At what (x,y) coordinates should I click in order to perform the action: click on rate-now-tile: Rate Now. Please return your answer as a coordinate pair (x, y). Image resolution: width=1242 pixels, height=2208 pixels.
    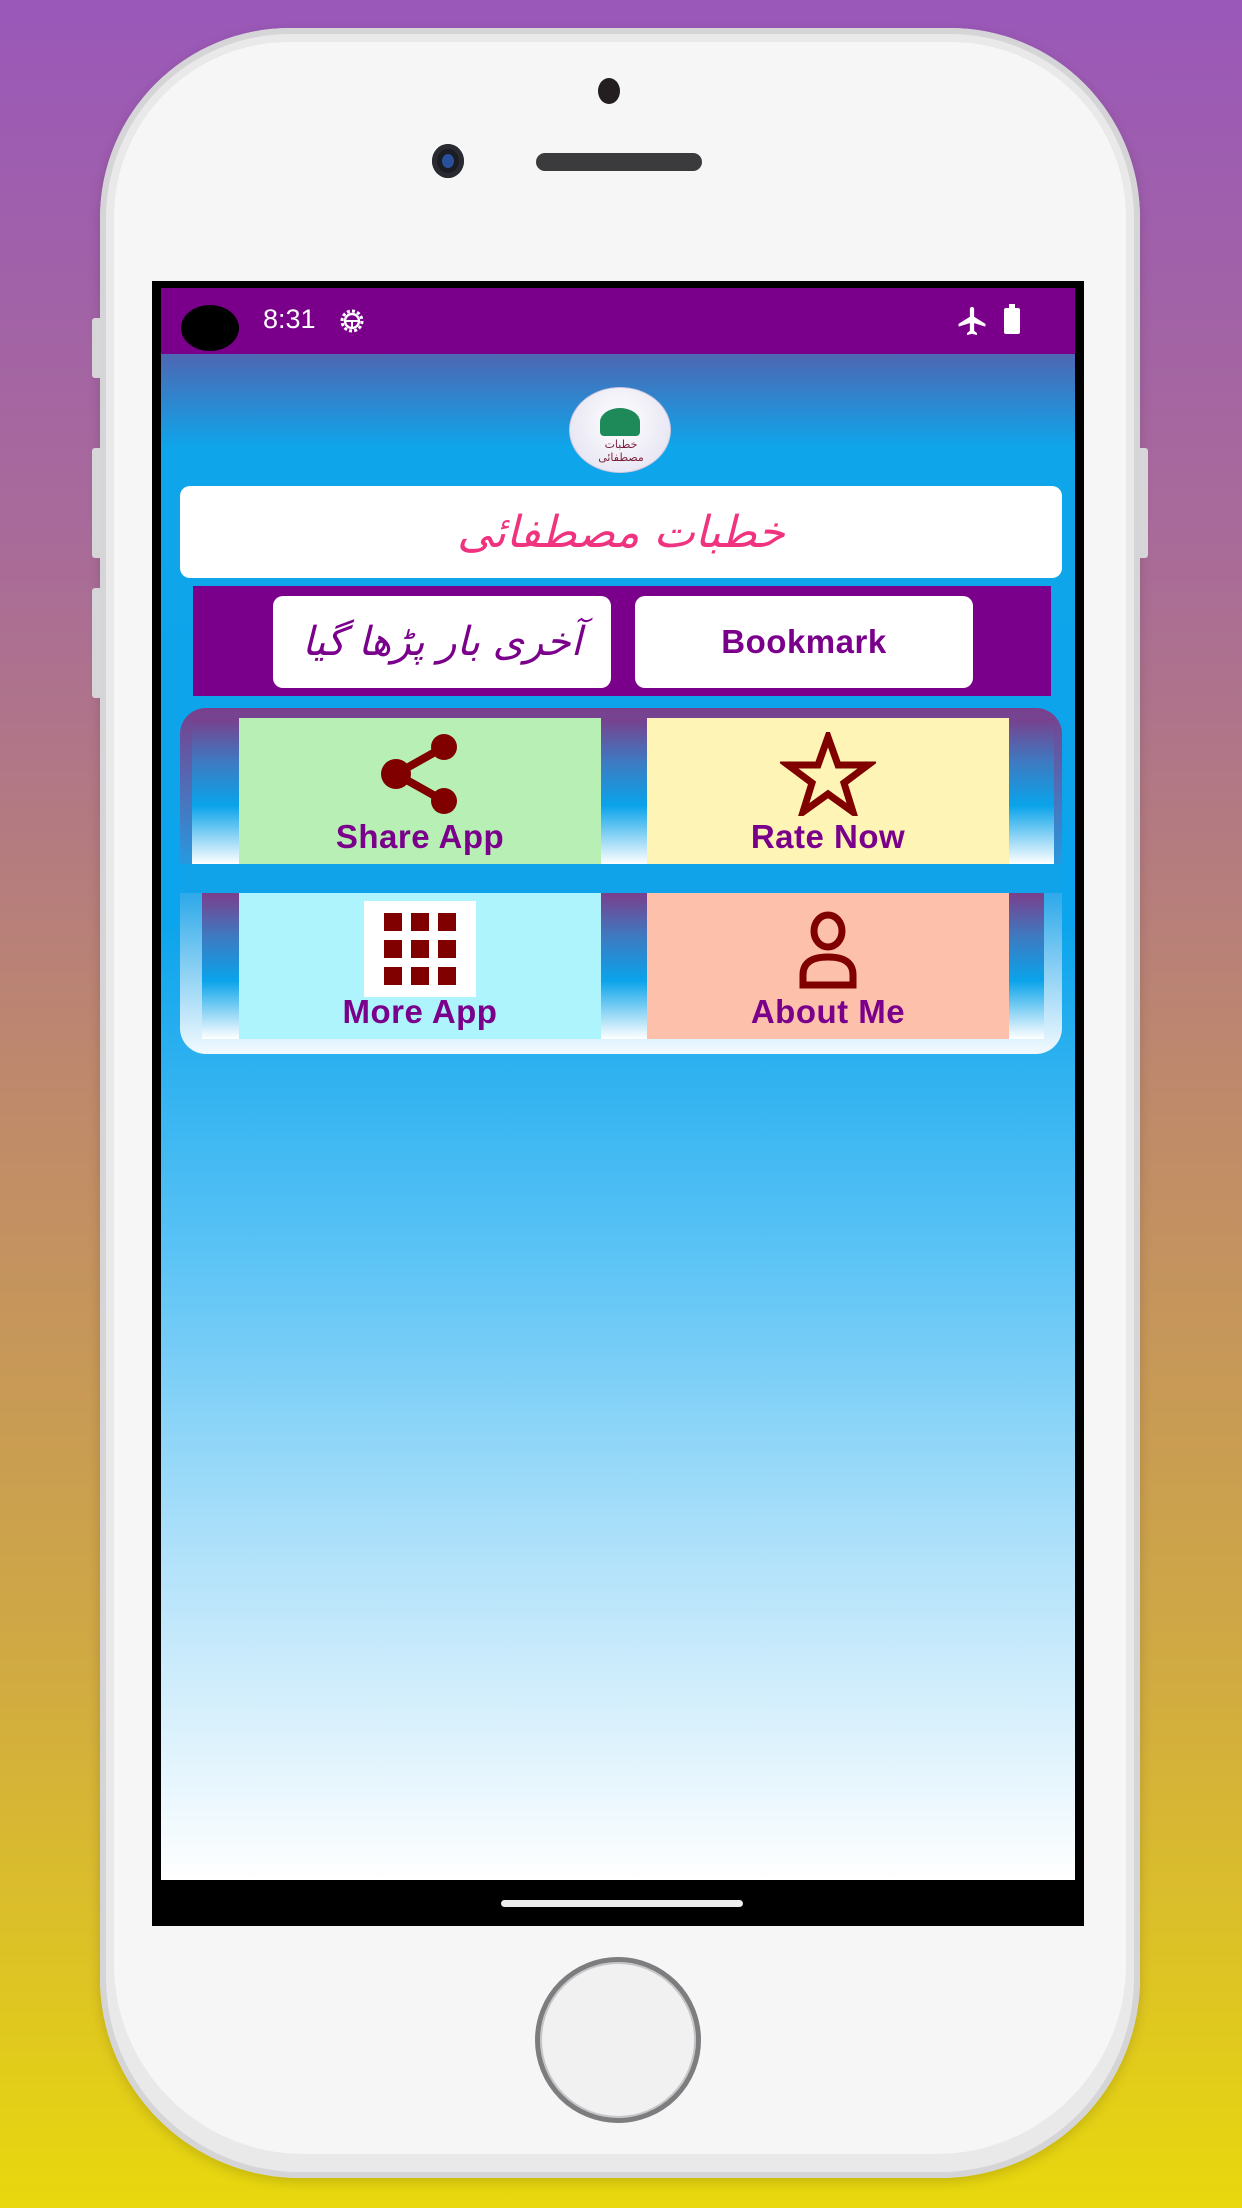
    Looking at the image, I should click on (828, 791).